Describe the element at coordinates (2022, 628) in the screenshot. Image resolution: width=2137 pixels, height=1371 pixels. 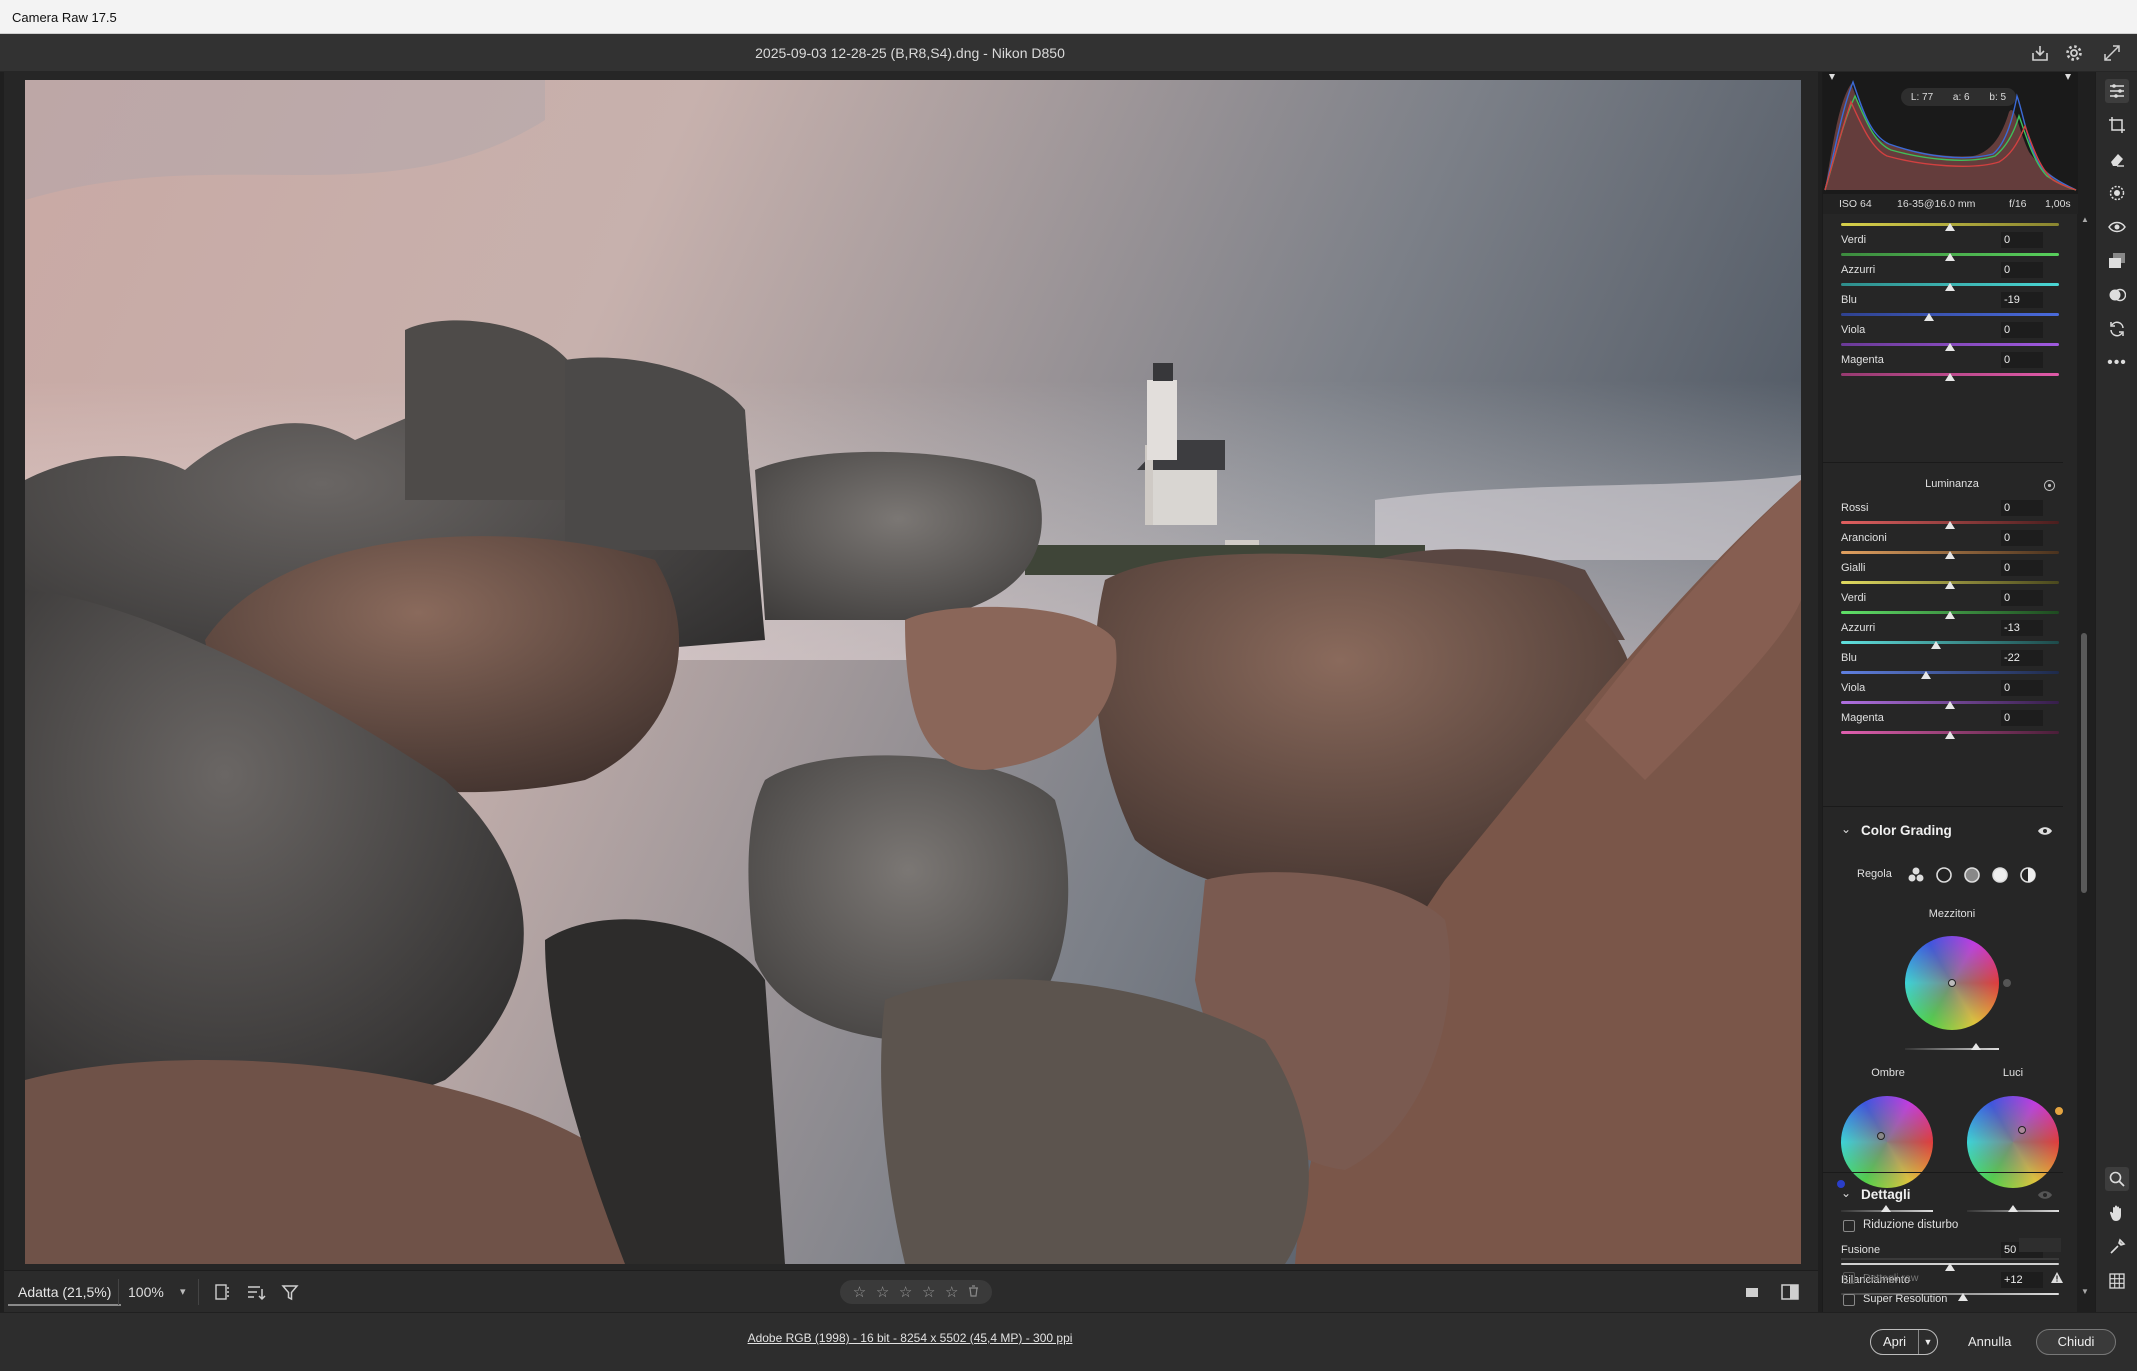
I see `slider-value: -13` at that location.